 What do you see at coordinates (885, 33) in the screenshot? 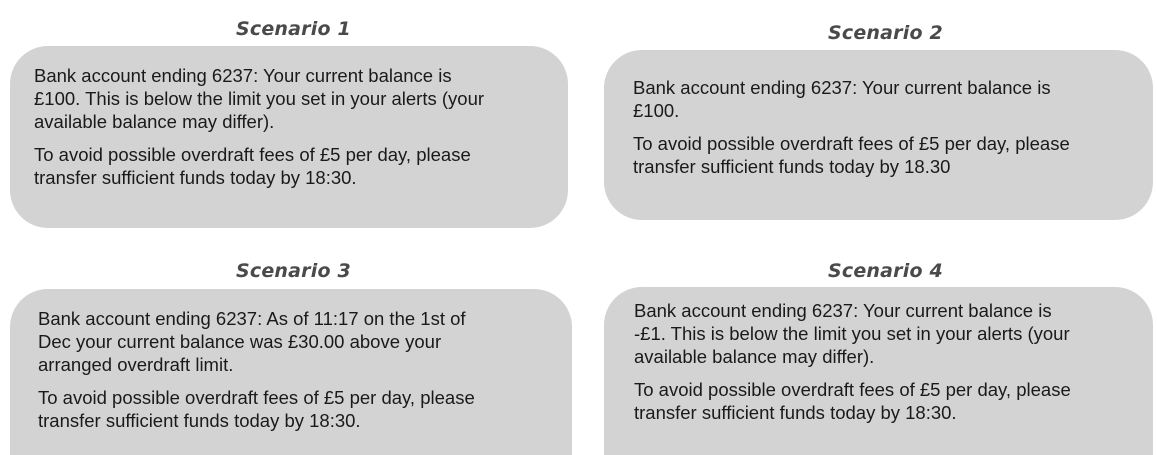
I see `scenario-title: Scenario 2` at bounding box center [885, 33].